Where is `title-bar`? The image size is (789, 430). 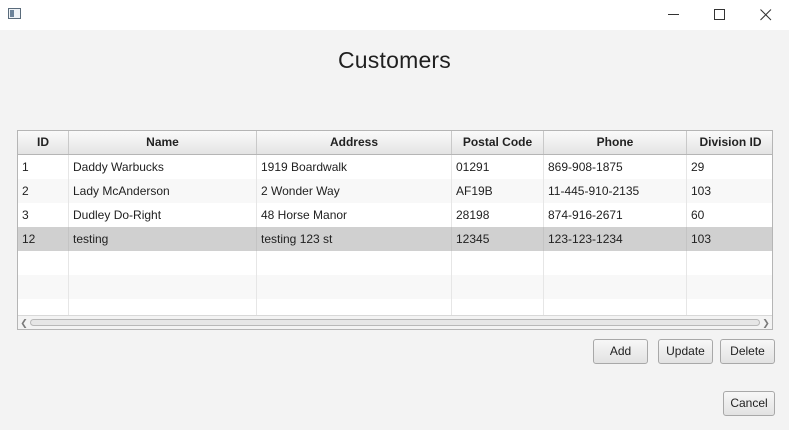
title-bar is located at coordinates (394, 15).